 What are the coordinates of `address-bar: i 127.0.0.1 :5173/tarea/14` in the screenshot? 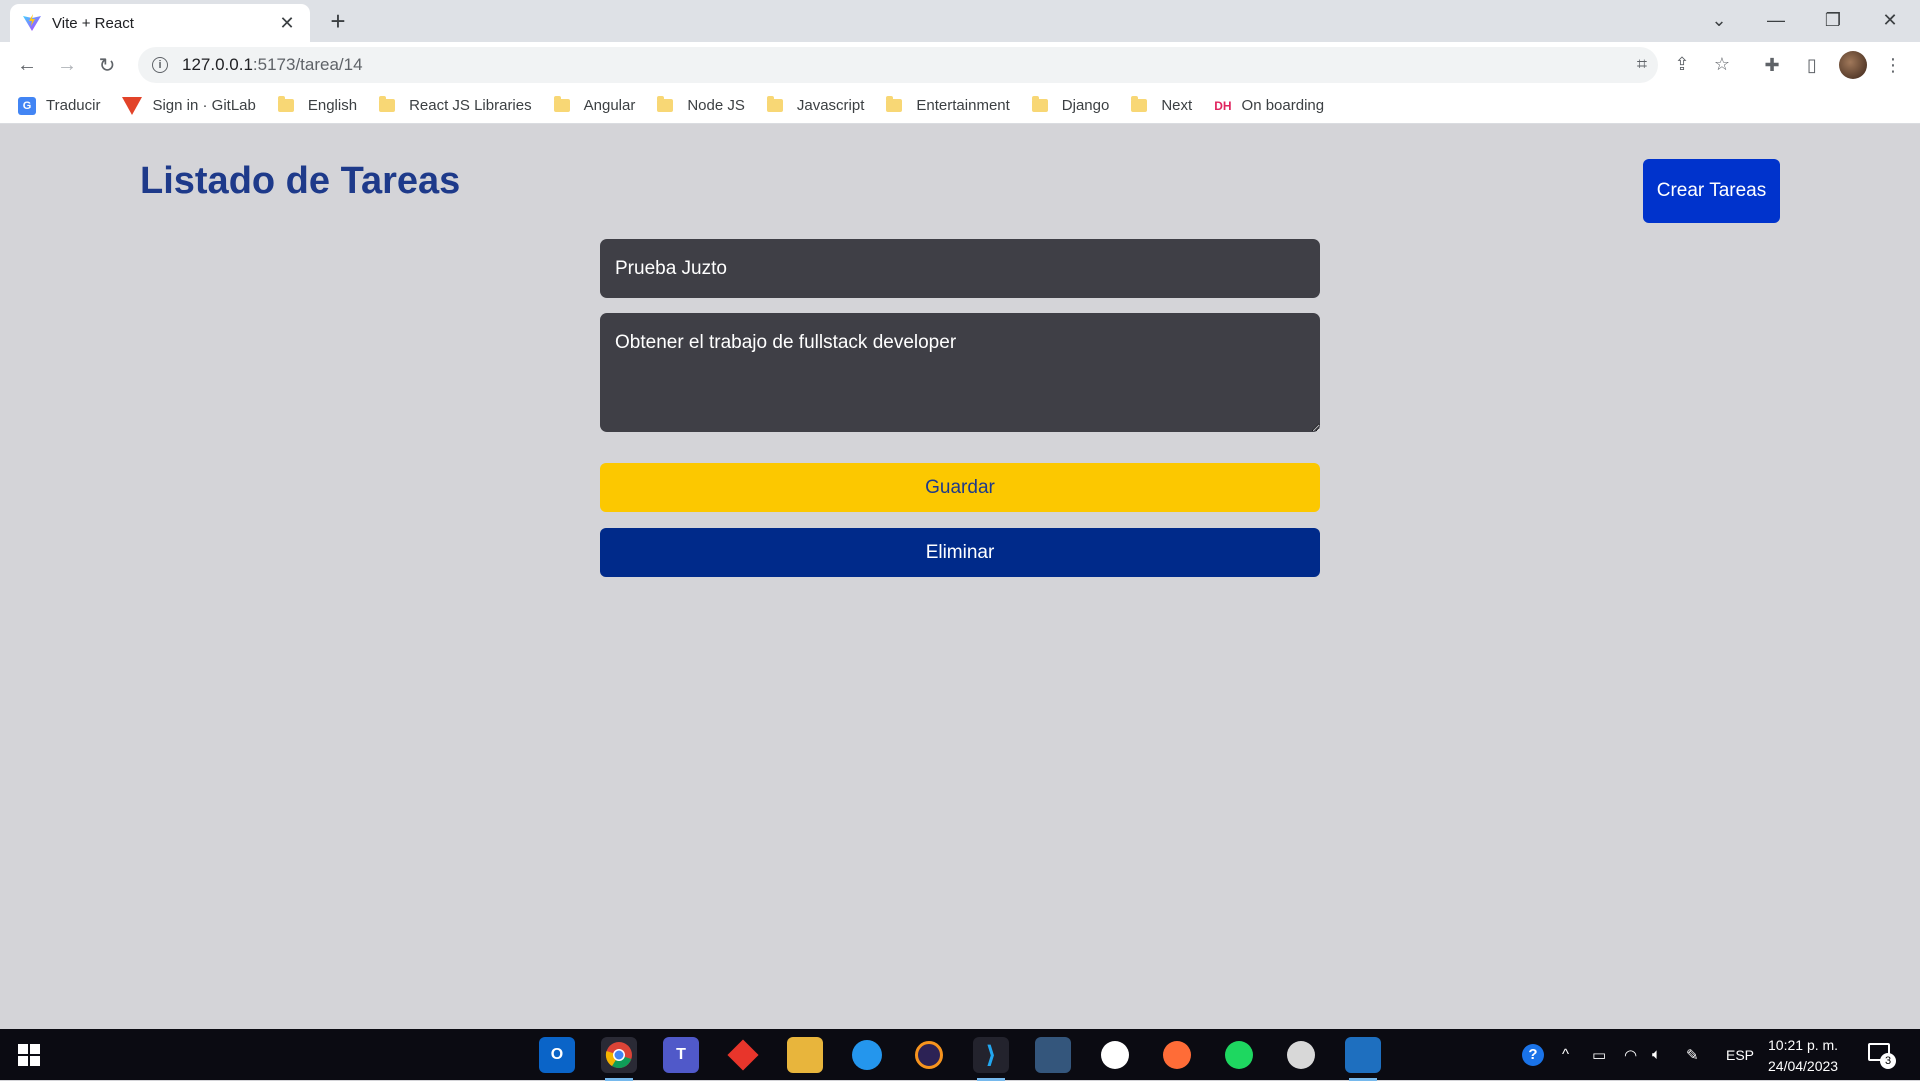 It's located at (898, 65).